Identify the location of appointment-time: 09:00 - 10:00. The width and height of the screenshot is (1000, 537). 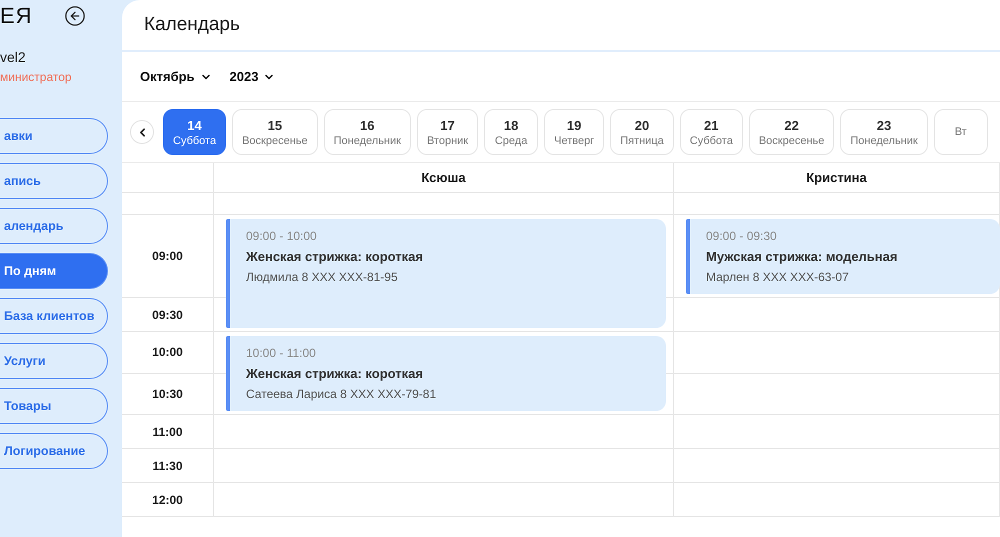
(282, 236).